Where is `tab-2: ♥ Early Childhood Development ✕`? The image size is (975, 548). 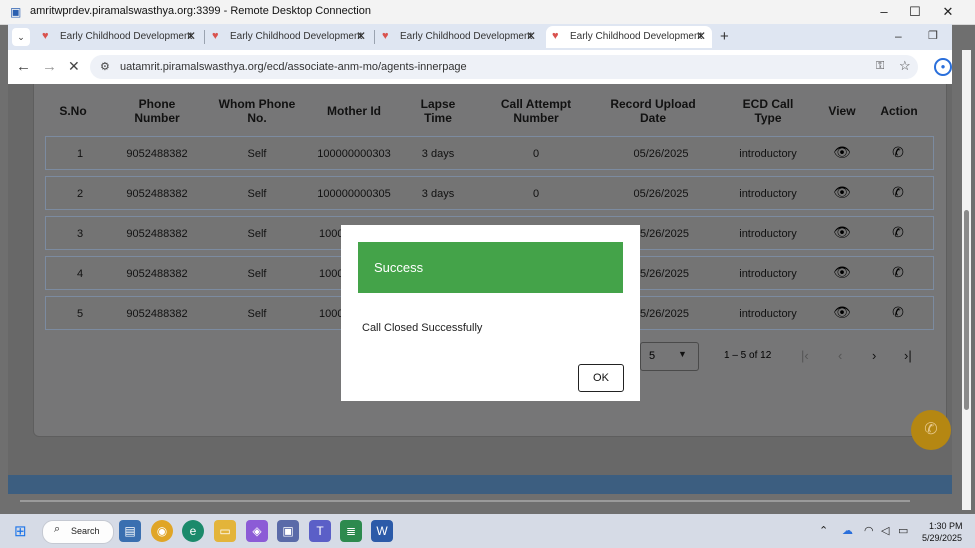
tab-2: ♥ Early Childhood Development ✕ is located at coordinates (289, 37).